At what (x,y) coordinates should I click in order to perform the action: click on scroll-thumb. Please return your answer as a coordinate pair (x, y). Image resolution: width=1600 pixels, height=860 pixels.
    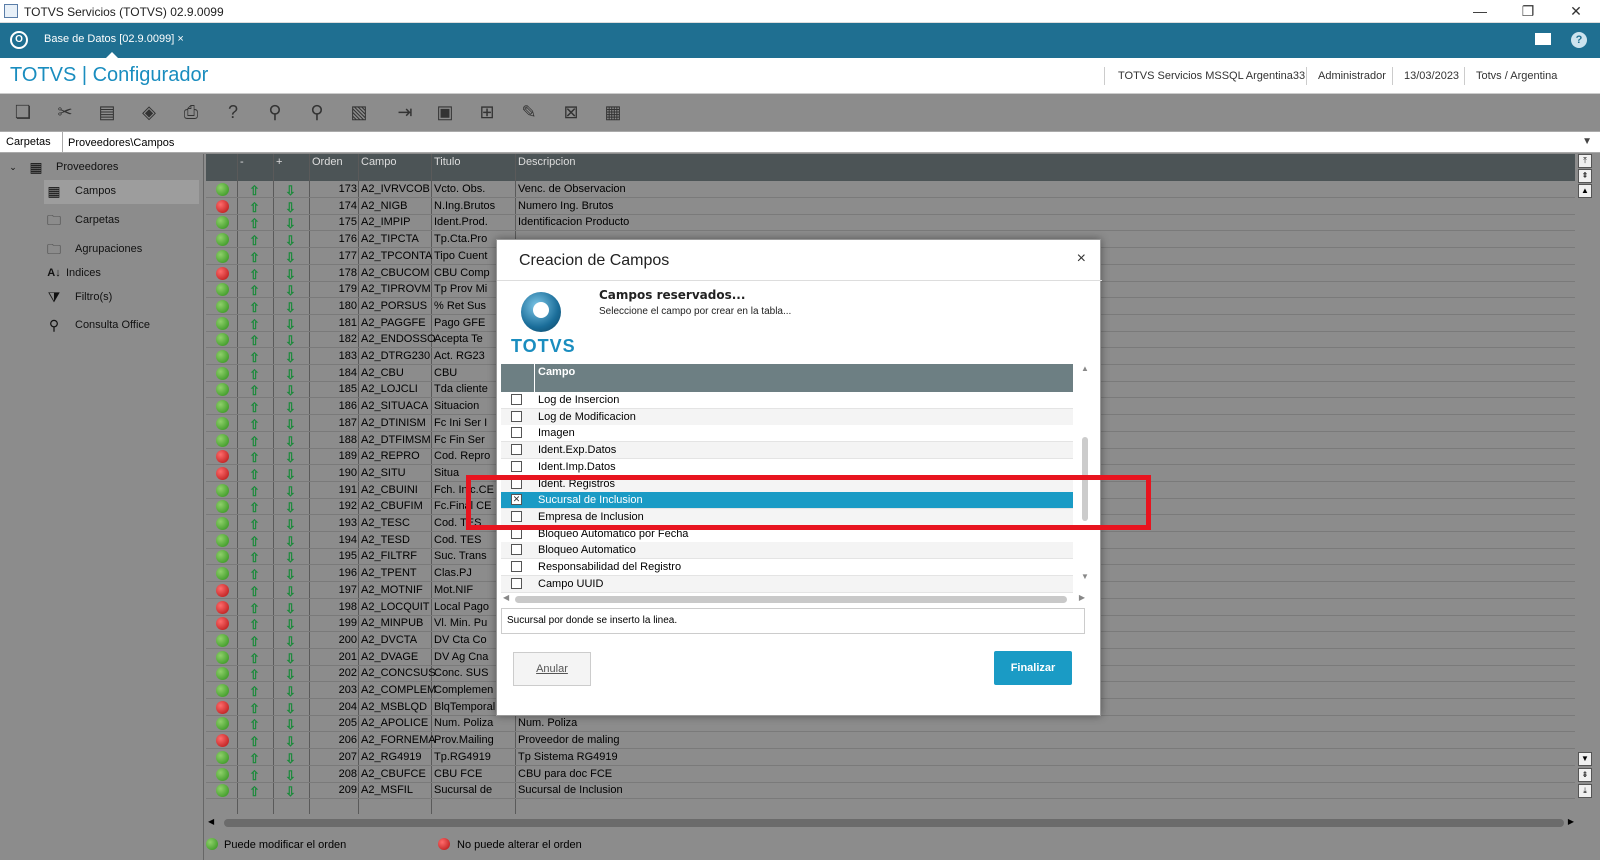
    Looking at the image, I should click on (894, 823).